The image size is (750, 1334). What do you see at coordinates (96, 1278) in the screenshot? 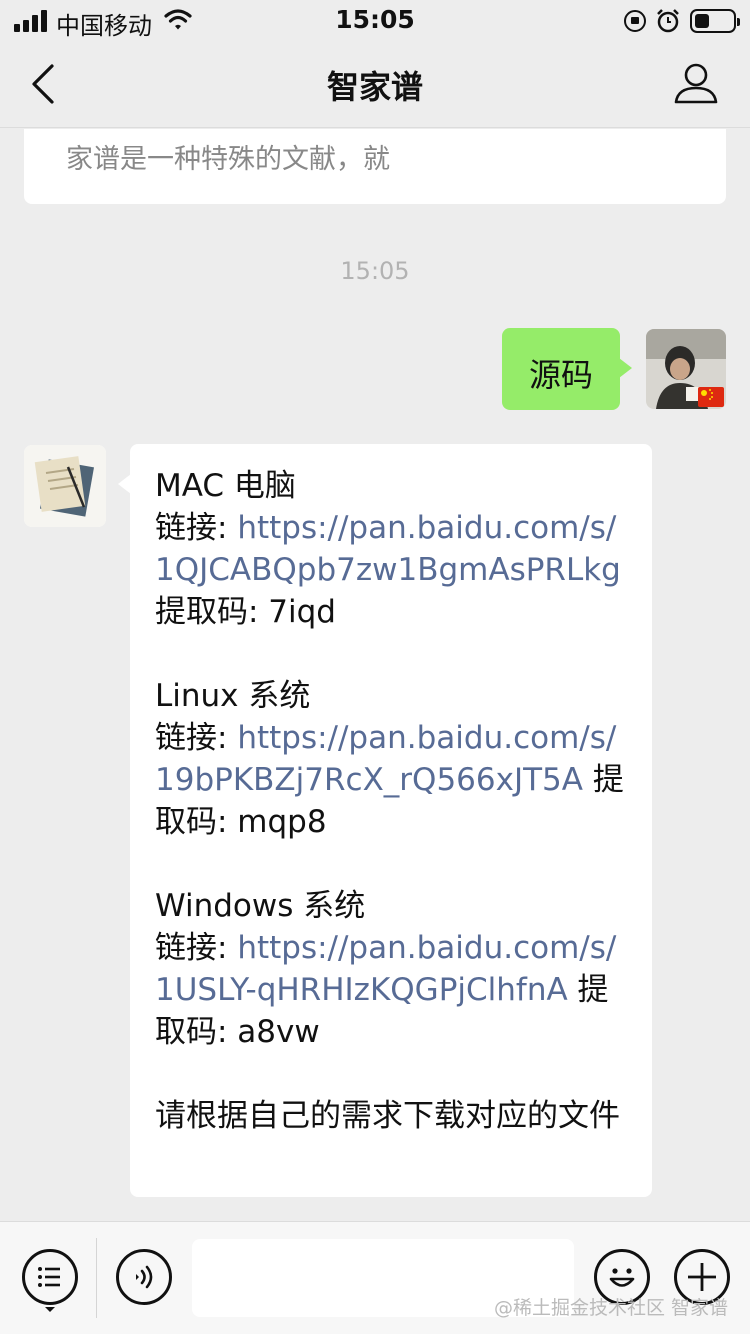
I see `divider` at bounding box center [96, 1278].